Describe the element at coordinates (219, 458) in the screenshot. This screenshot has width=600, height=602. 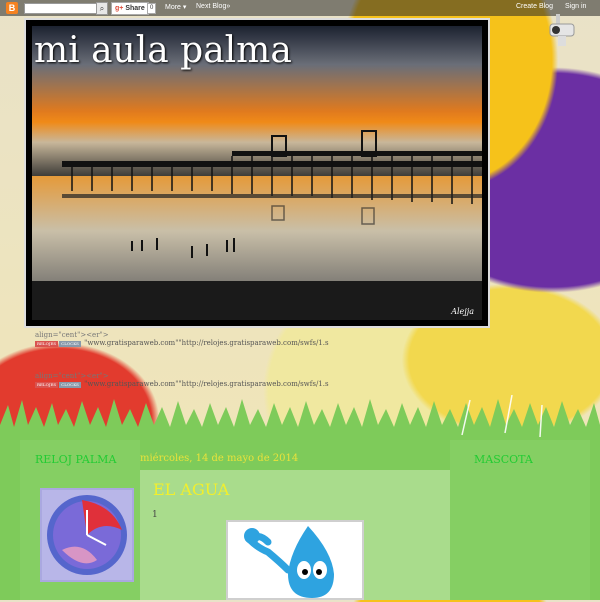
I see `post-date: miércoles, 14 de mayo de 2014` at that location.